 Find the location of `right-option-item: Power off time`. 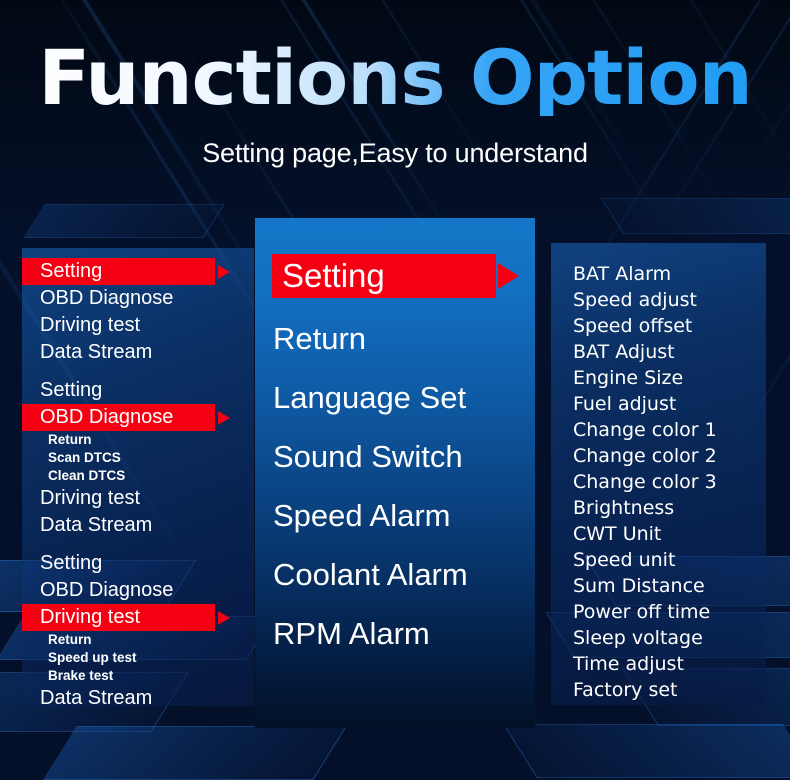

right-option-item: Power off time is located at coordinates (669, 612).